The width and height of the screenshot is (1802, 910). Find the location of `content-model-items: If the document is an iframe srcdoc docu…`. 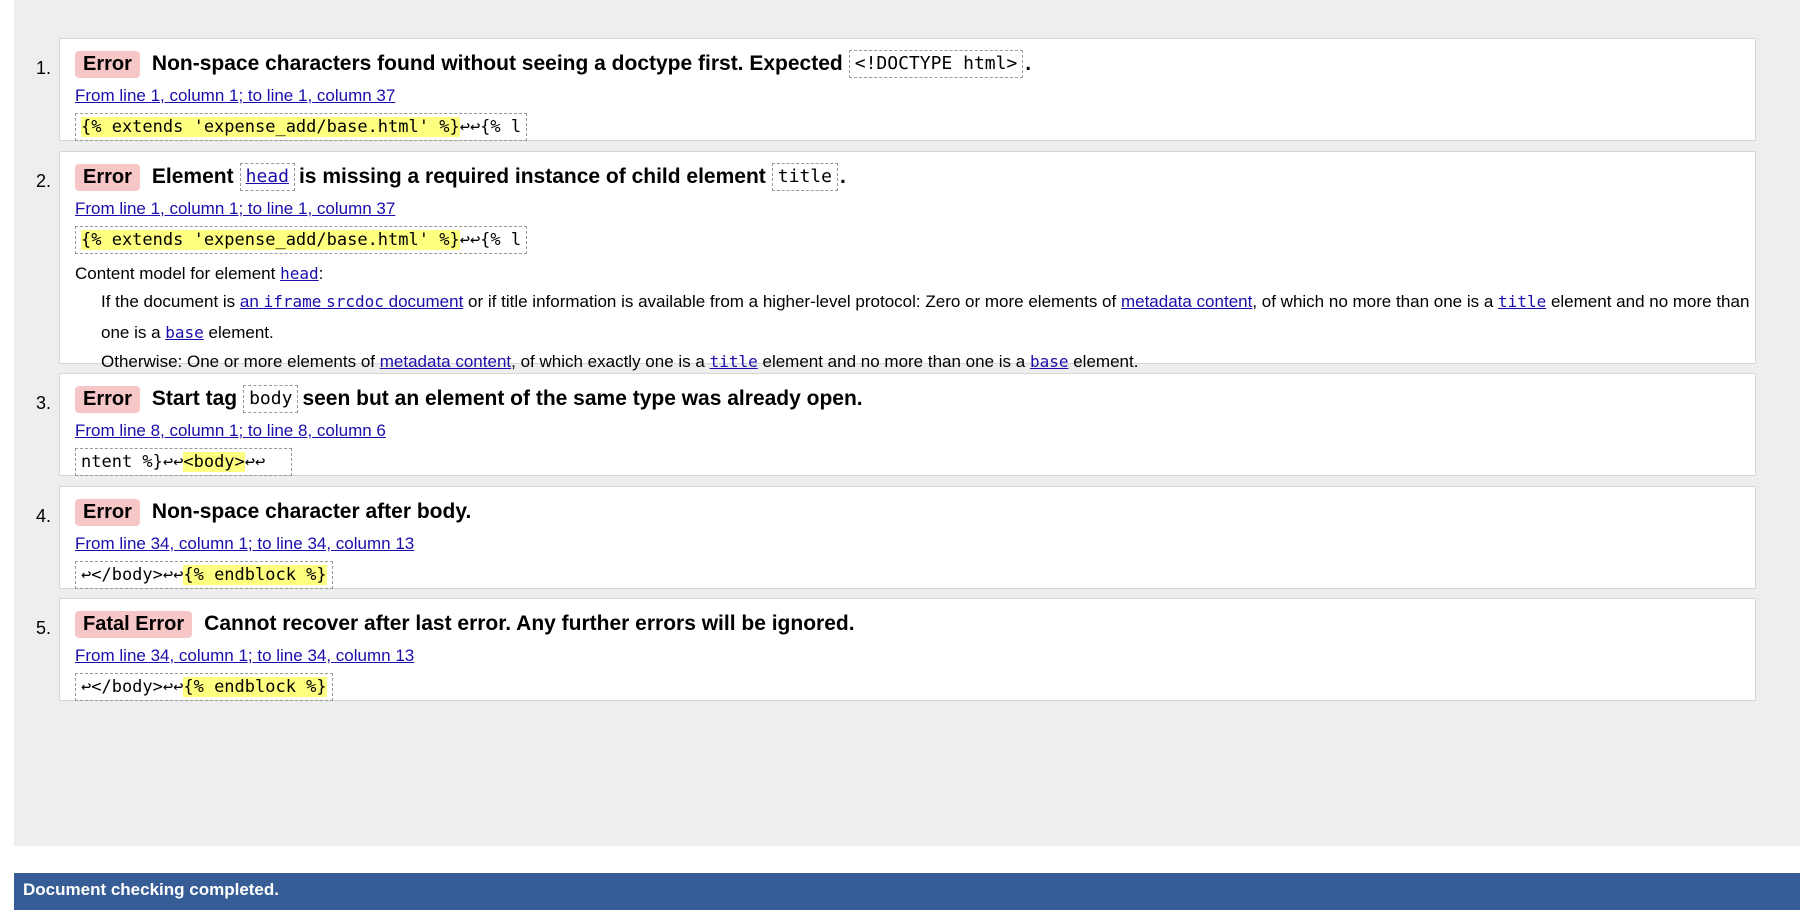

content-model-items: If the document is an iframe srcdoc docu… is located at coordinates (915, 331).